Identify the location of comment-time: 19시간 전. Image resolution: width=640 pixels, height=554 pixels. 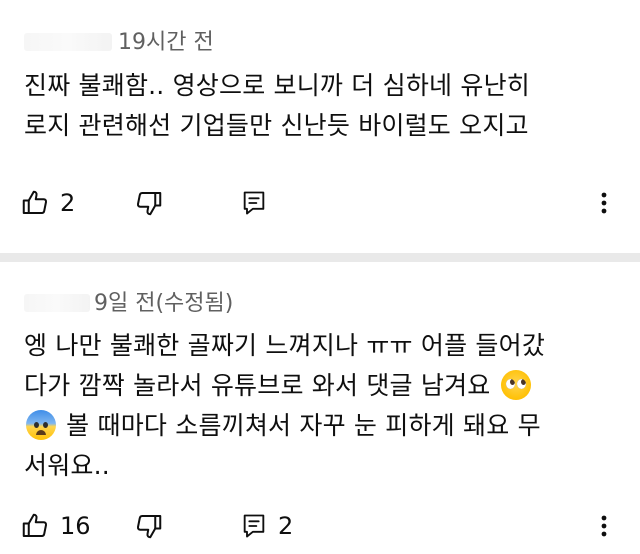
(166, 42).